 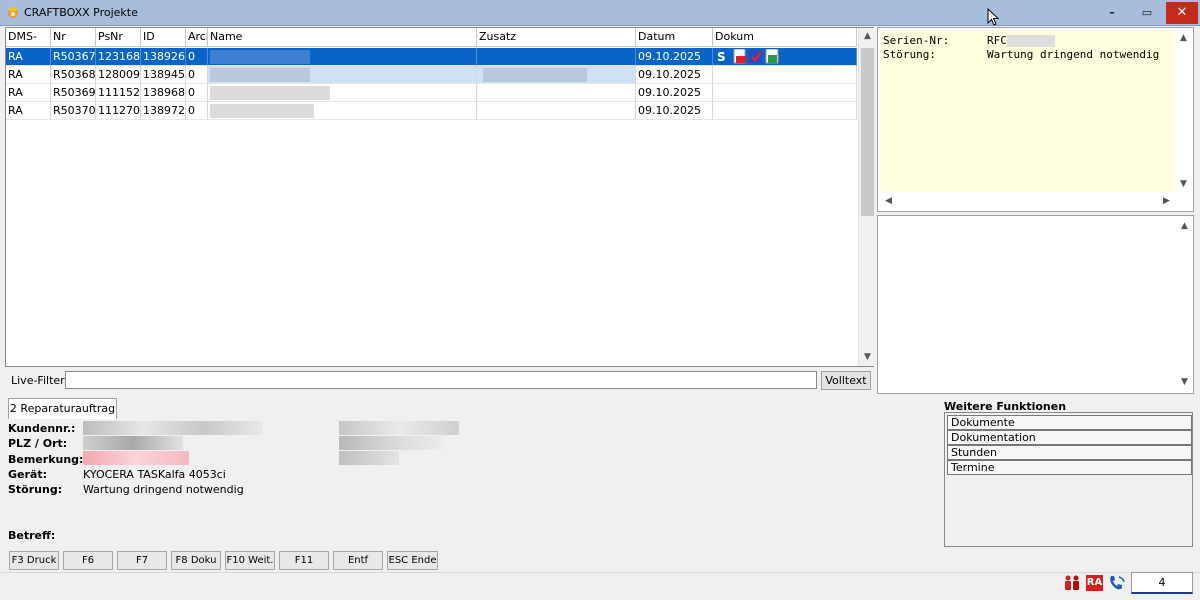 What do you see at coordinates (785, 57) in the screenshot?
I see `cell-dokum: S` at bounding box center [785, 57].